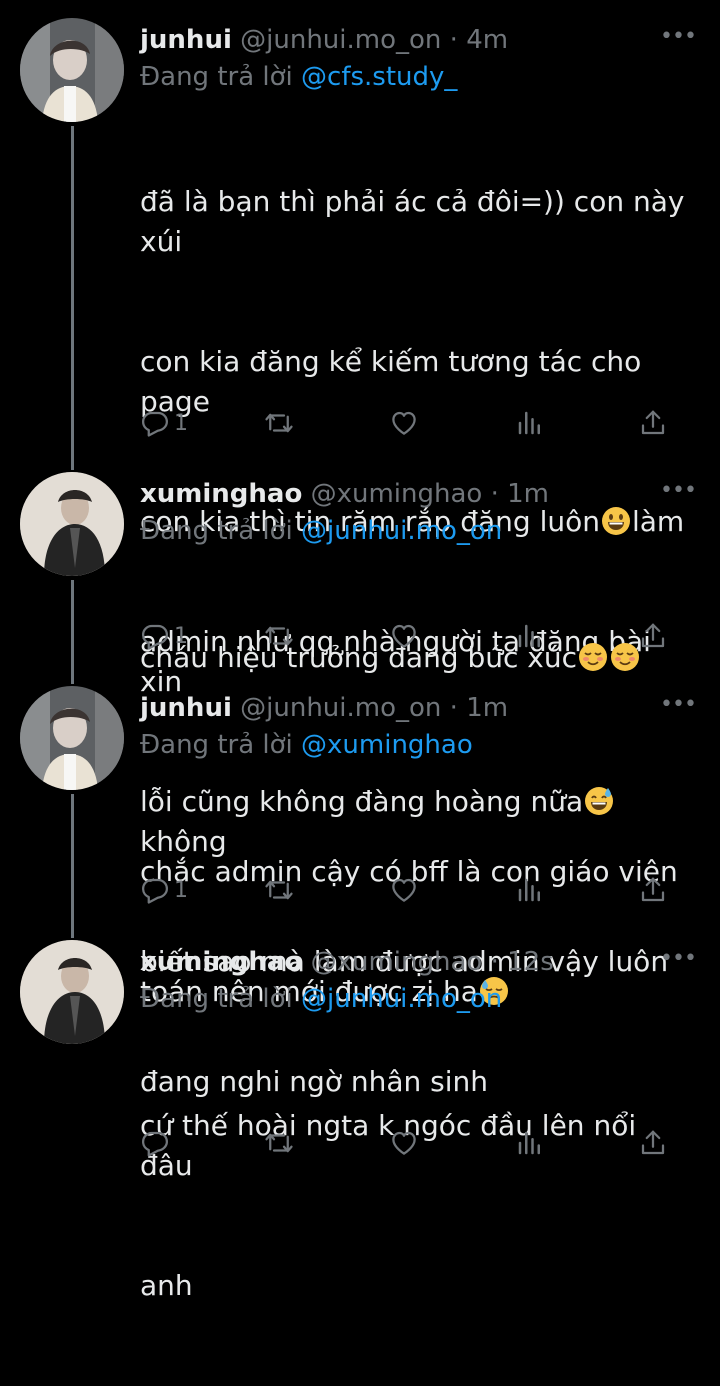 Image resolution: width=720 pixels, height=1386 pixels. I want to click on reply-button, so click(157, 1143).